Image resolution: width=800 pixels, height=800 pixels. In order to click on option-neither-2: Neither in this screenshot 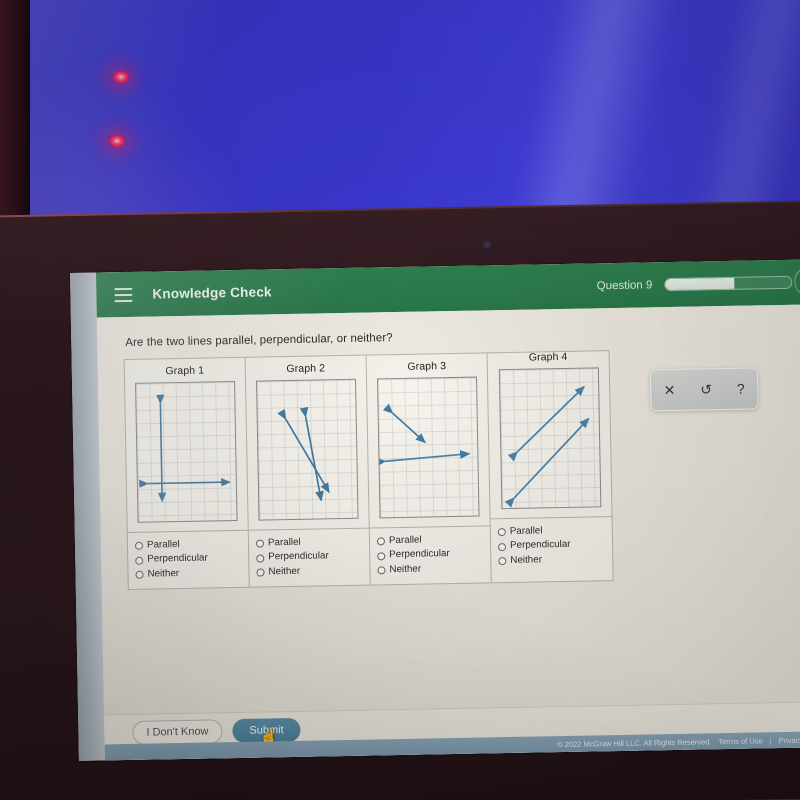, I will do `click(309, 572)`.